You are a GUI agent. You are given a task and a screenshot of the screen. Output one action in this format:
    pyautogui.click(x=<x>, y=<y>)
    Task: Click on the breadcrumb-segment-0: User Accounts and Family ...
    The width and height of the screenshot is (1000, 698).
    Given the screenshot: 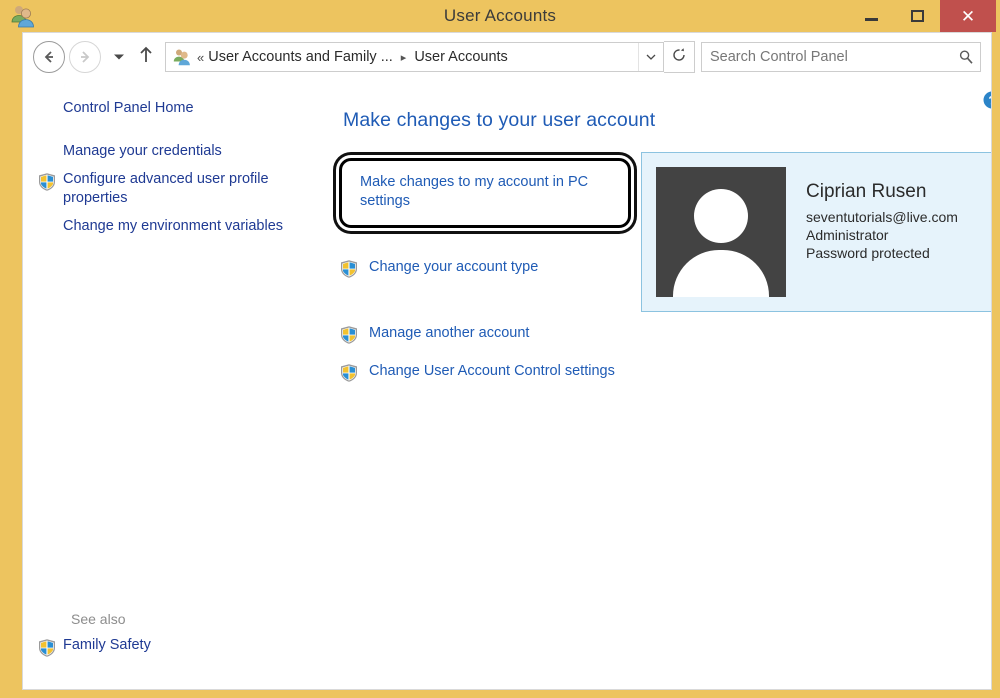 What is the action you would take?
    pyautogui.click(x=300, y=57)
    